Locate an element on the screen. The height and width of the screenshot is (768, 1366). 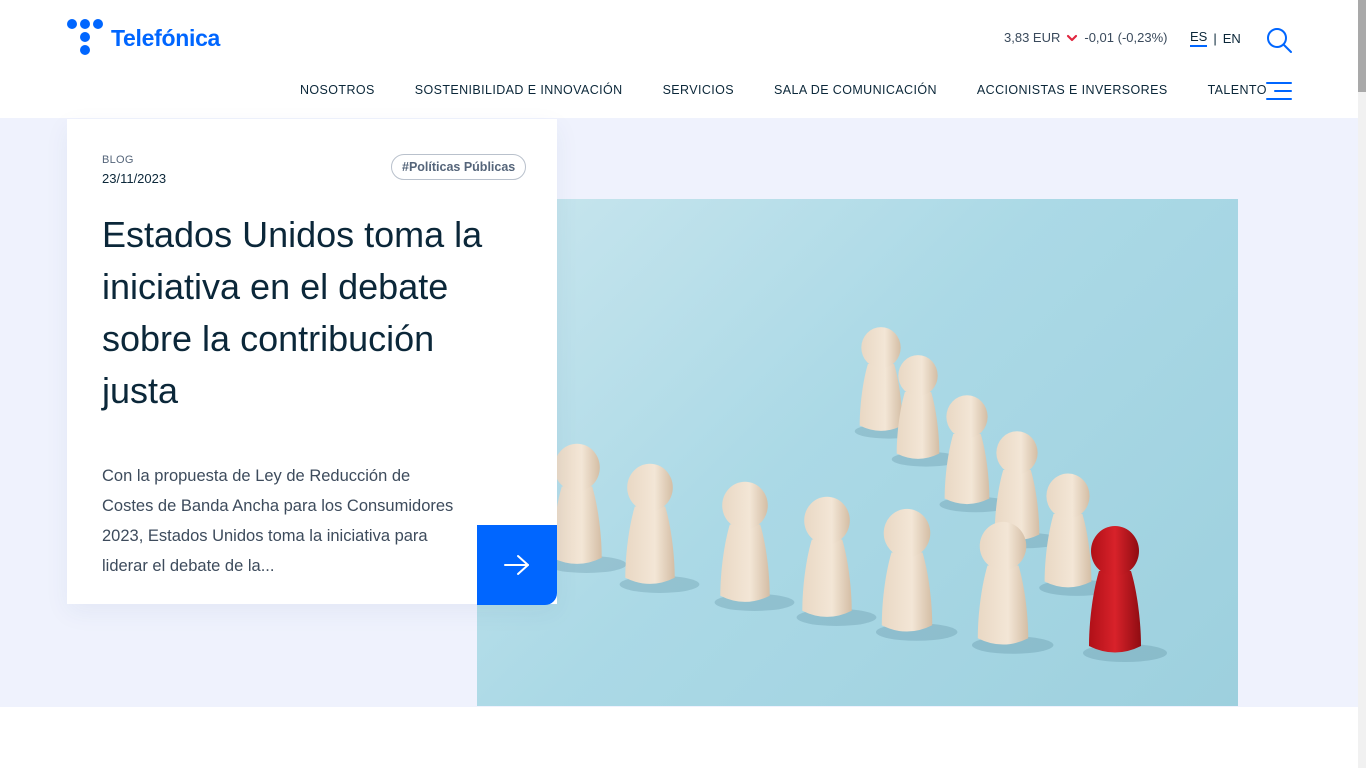
logo-dots-icon is located at coordinates (86, 38).